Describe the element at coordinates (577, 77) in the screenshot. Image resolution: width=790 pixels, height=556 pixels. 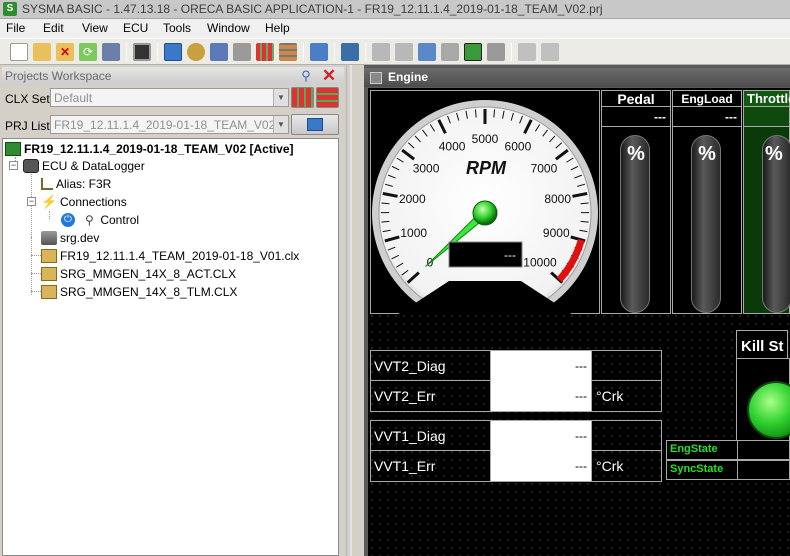
I see `engine-window-header: Engine` at that location.